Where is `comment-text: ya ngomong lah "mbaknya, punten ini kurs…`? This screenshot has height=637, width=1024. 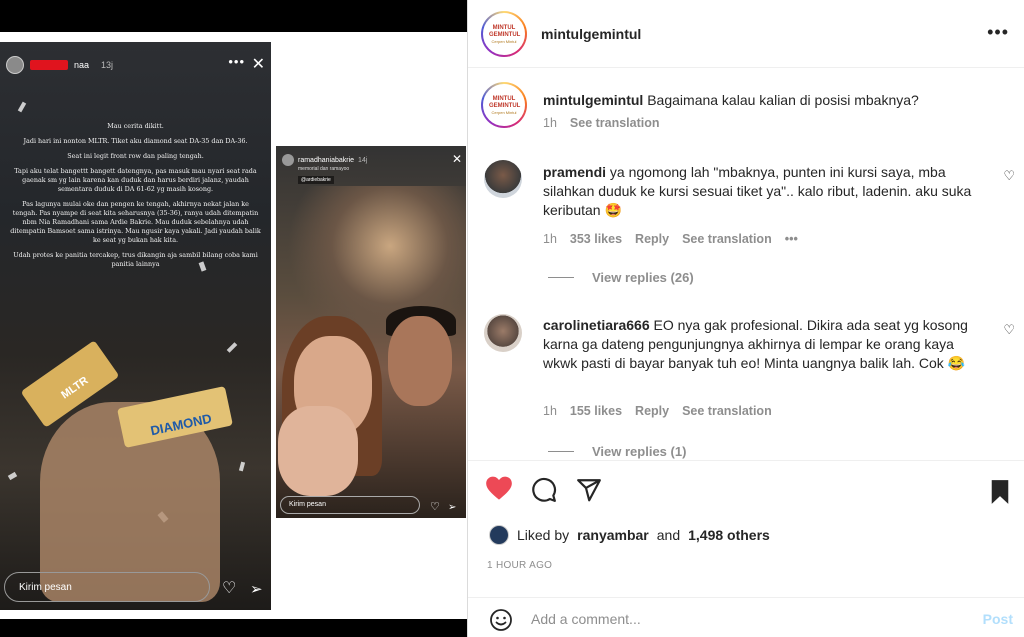 comment-text: ya ngomong lah "mbaknya, punten ini kurs… is located at coordinates (757, 191).